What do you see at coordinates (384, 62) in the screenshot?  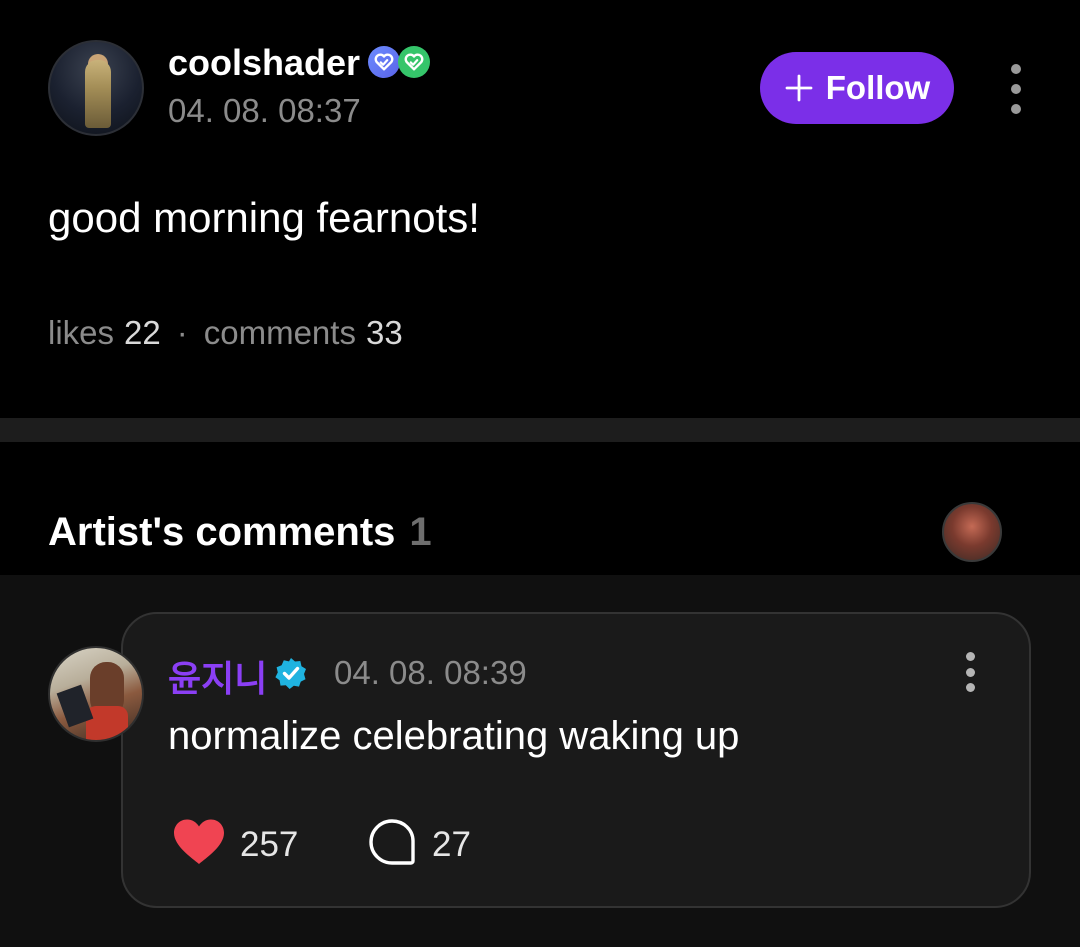 I see `fan-badge-icon` at bounding box center [384, 62].